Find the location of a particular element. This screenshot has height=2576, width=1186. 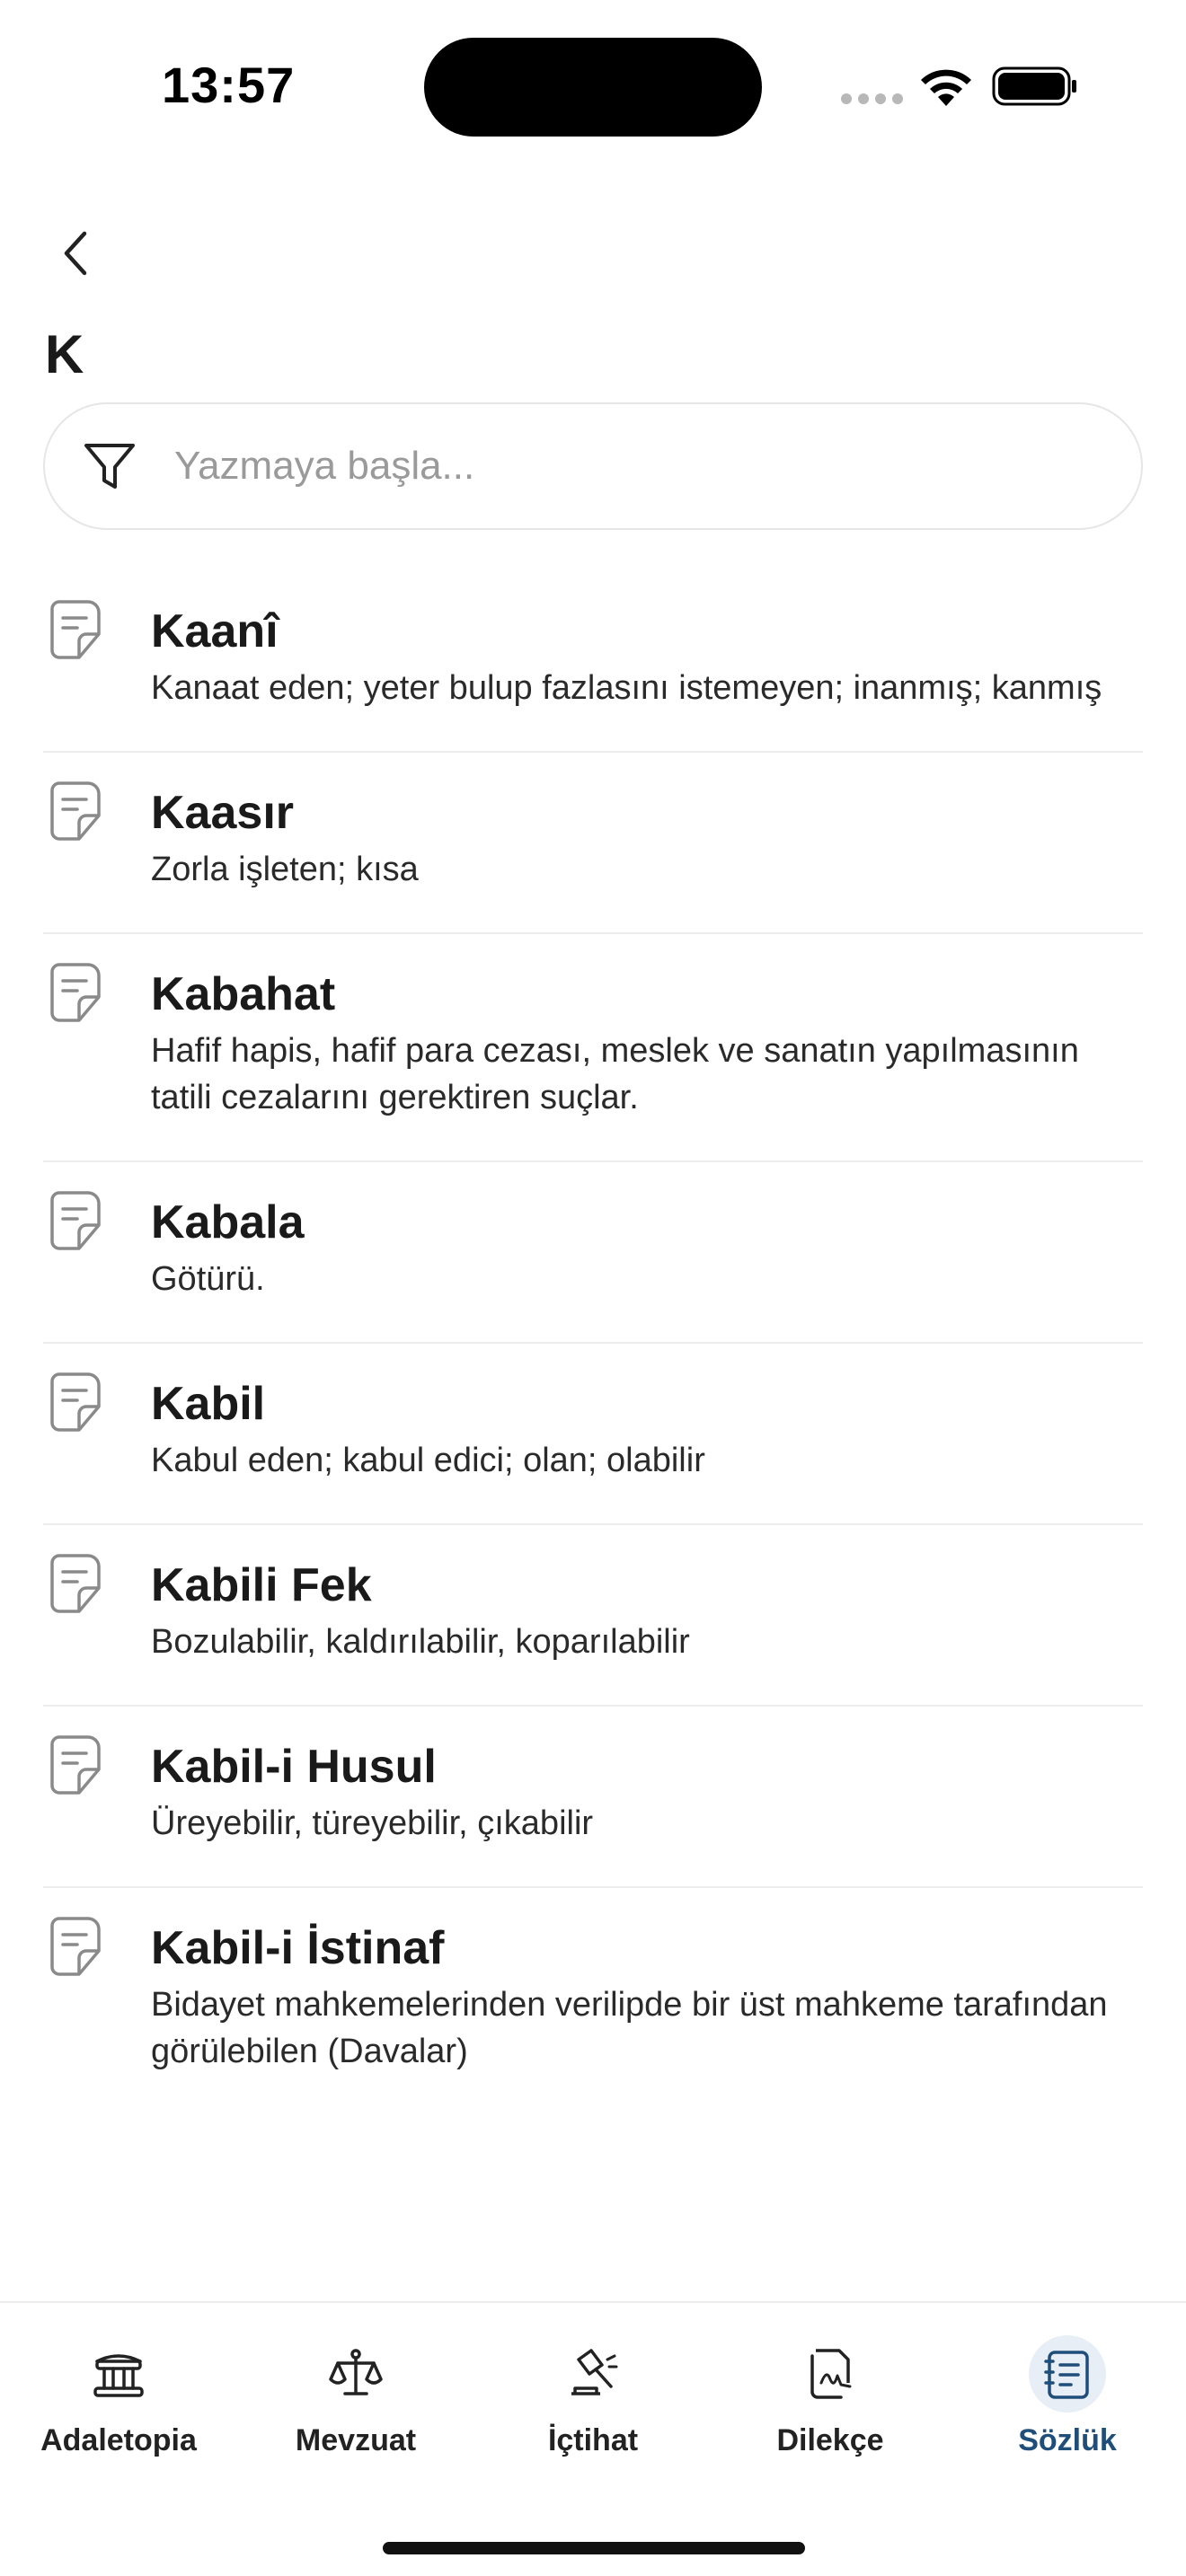

tab-sozluk: Sözlük is located at coordinates (1067, 2396).